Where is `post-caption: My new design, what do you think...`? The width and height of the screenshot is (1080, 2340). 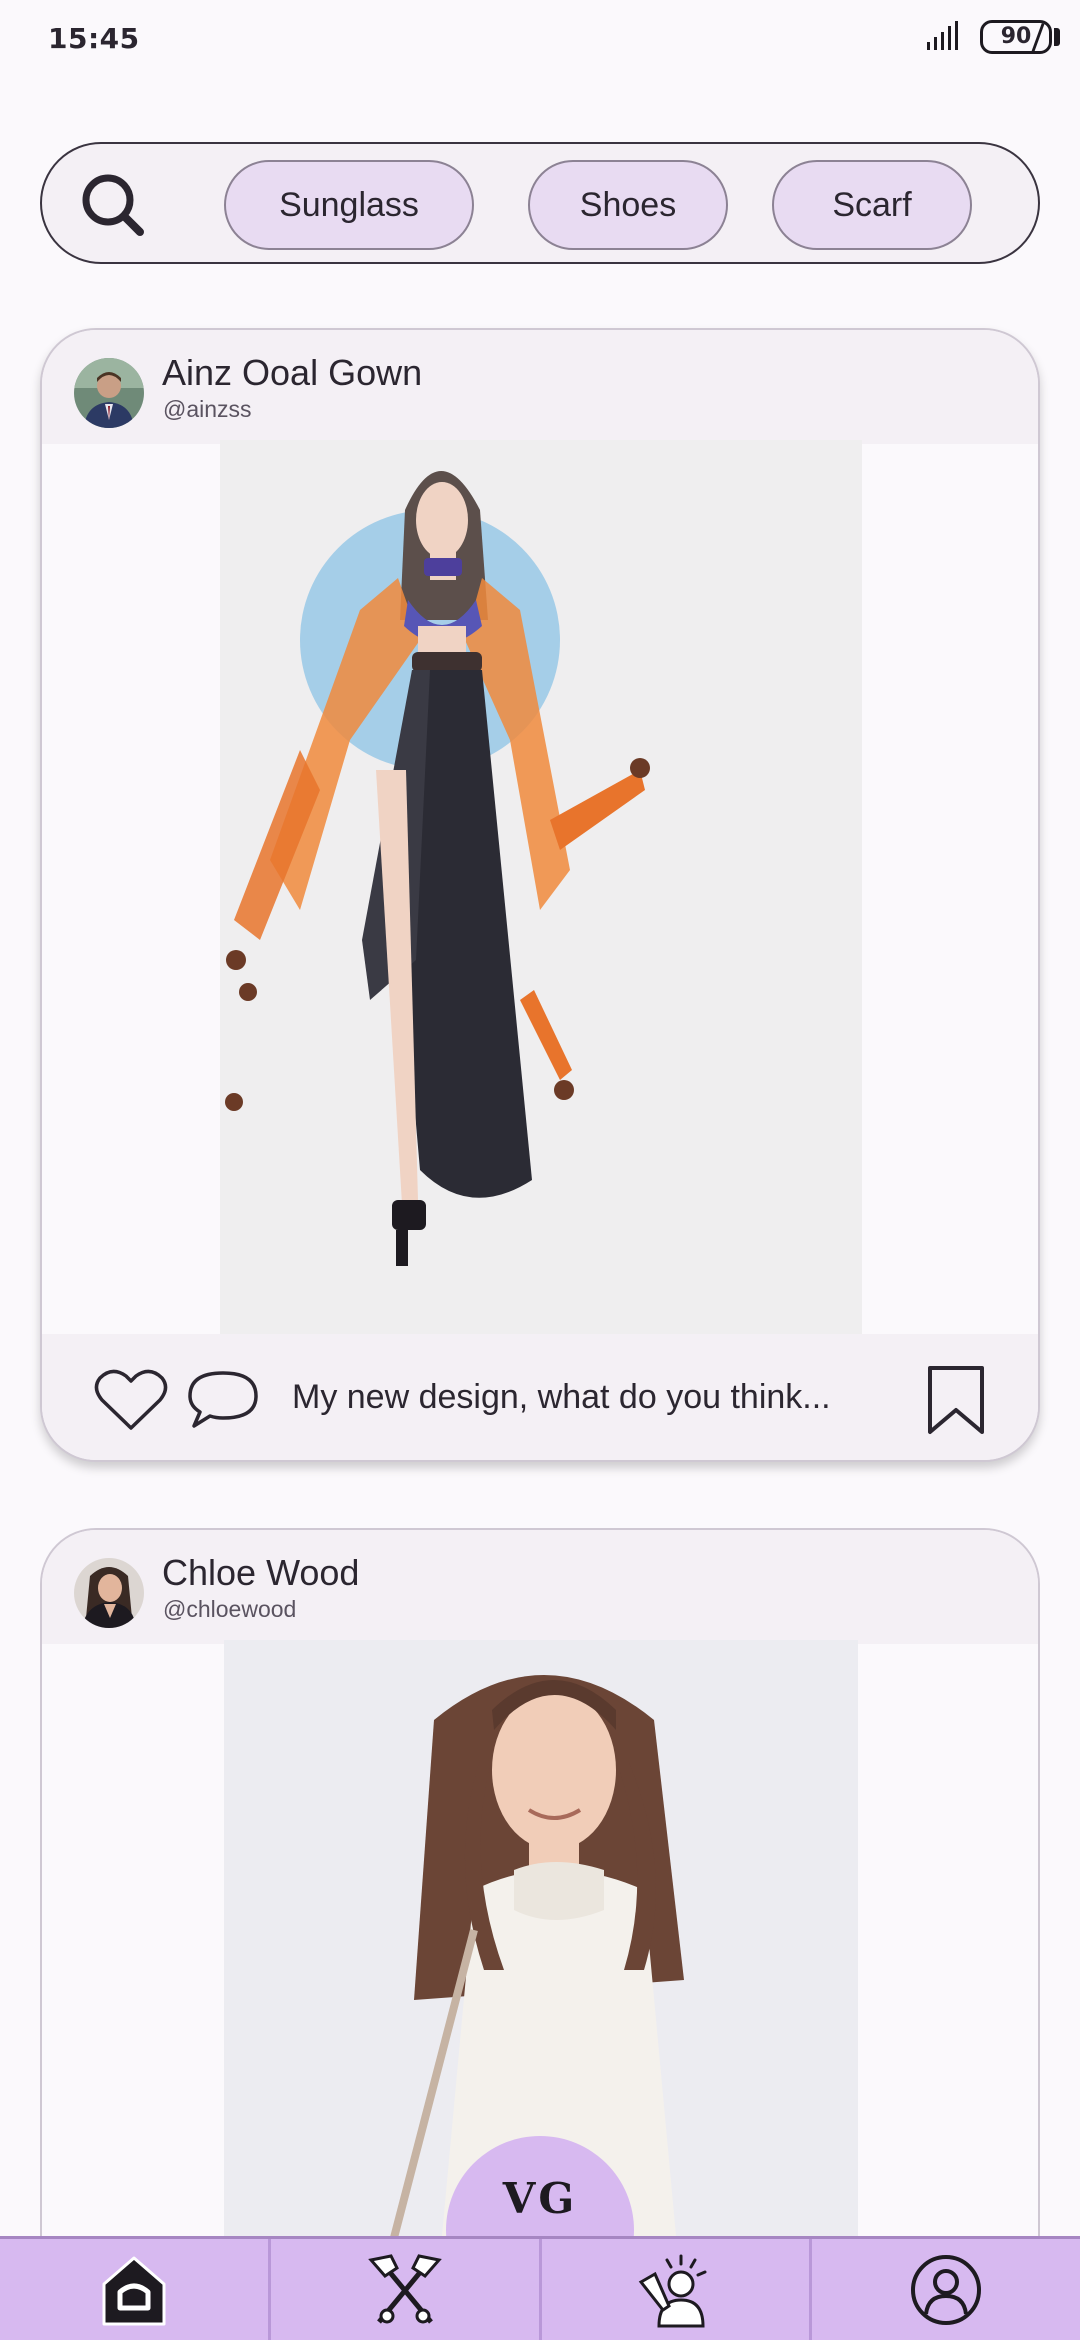 post-caption: My new design, what do you think... is located at coordinates (561, 1397).